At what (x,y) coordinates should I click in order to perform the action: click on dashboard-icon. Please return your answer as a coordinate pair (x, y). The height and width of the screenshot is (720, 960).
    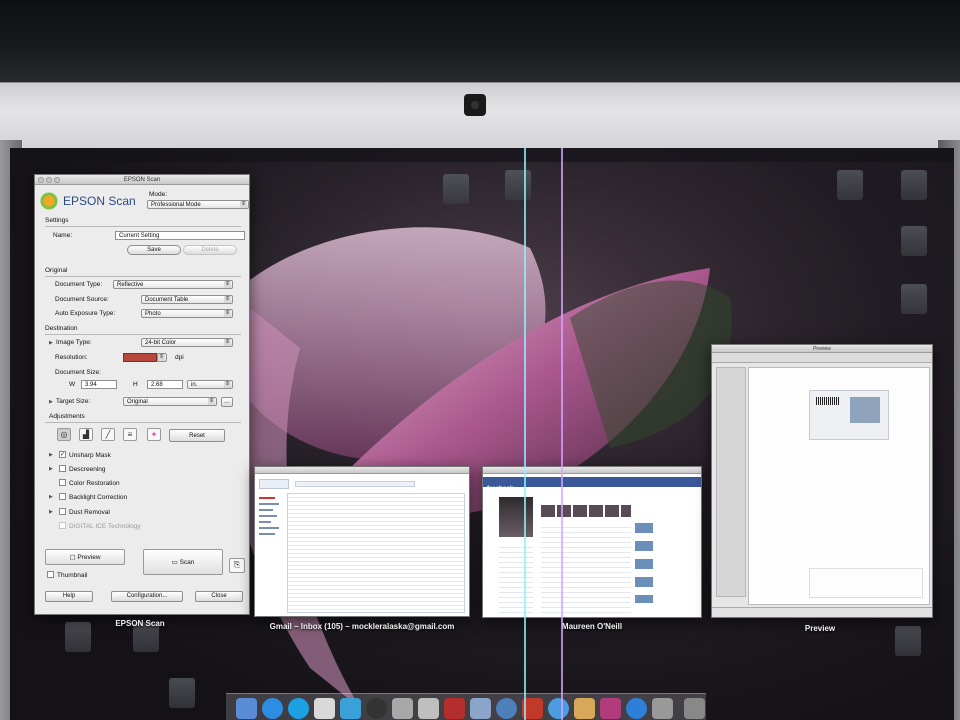
    Looking at the image, I should click on (376, 708).